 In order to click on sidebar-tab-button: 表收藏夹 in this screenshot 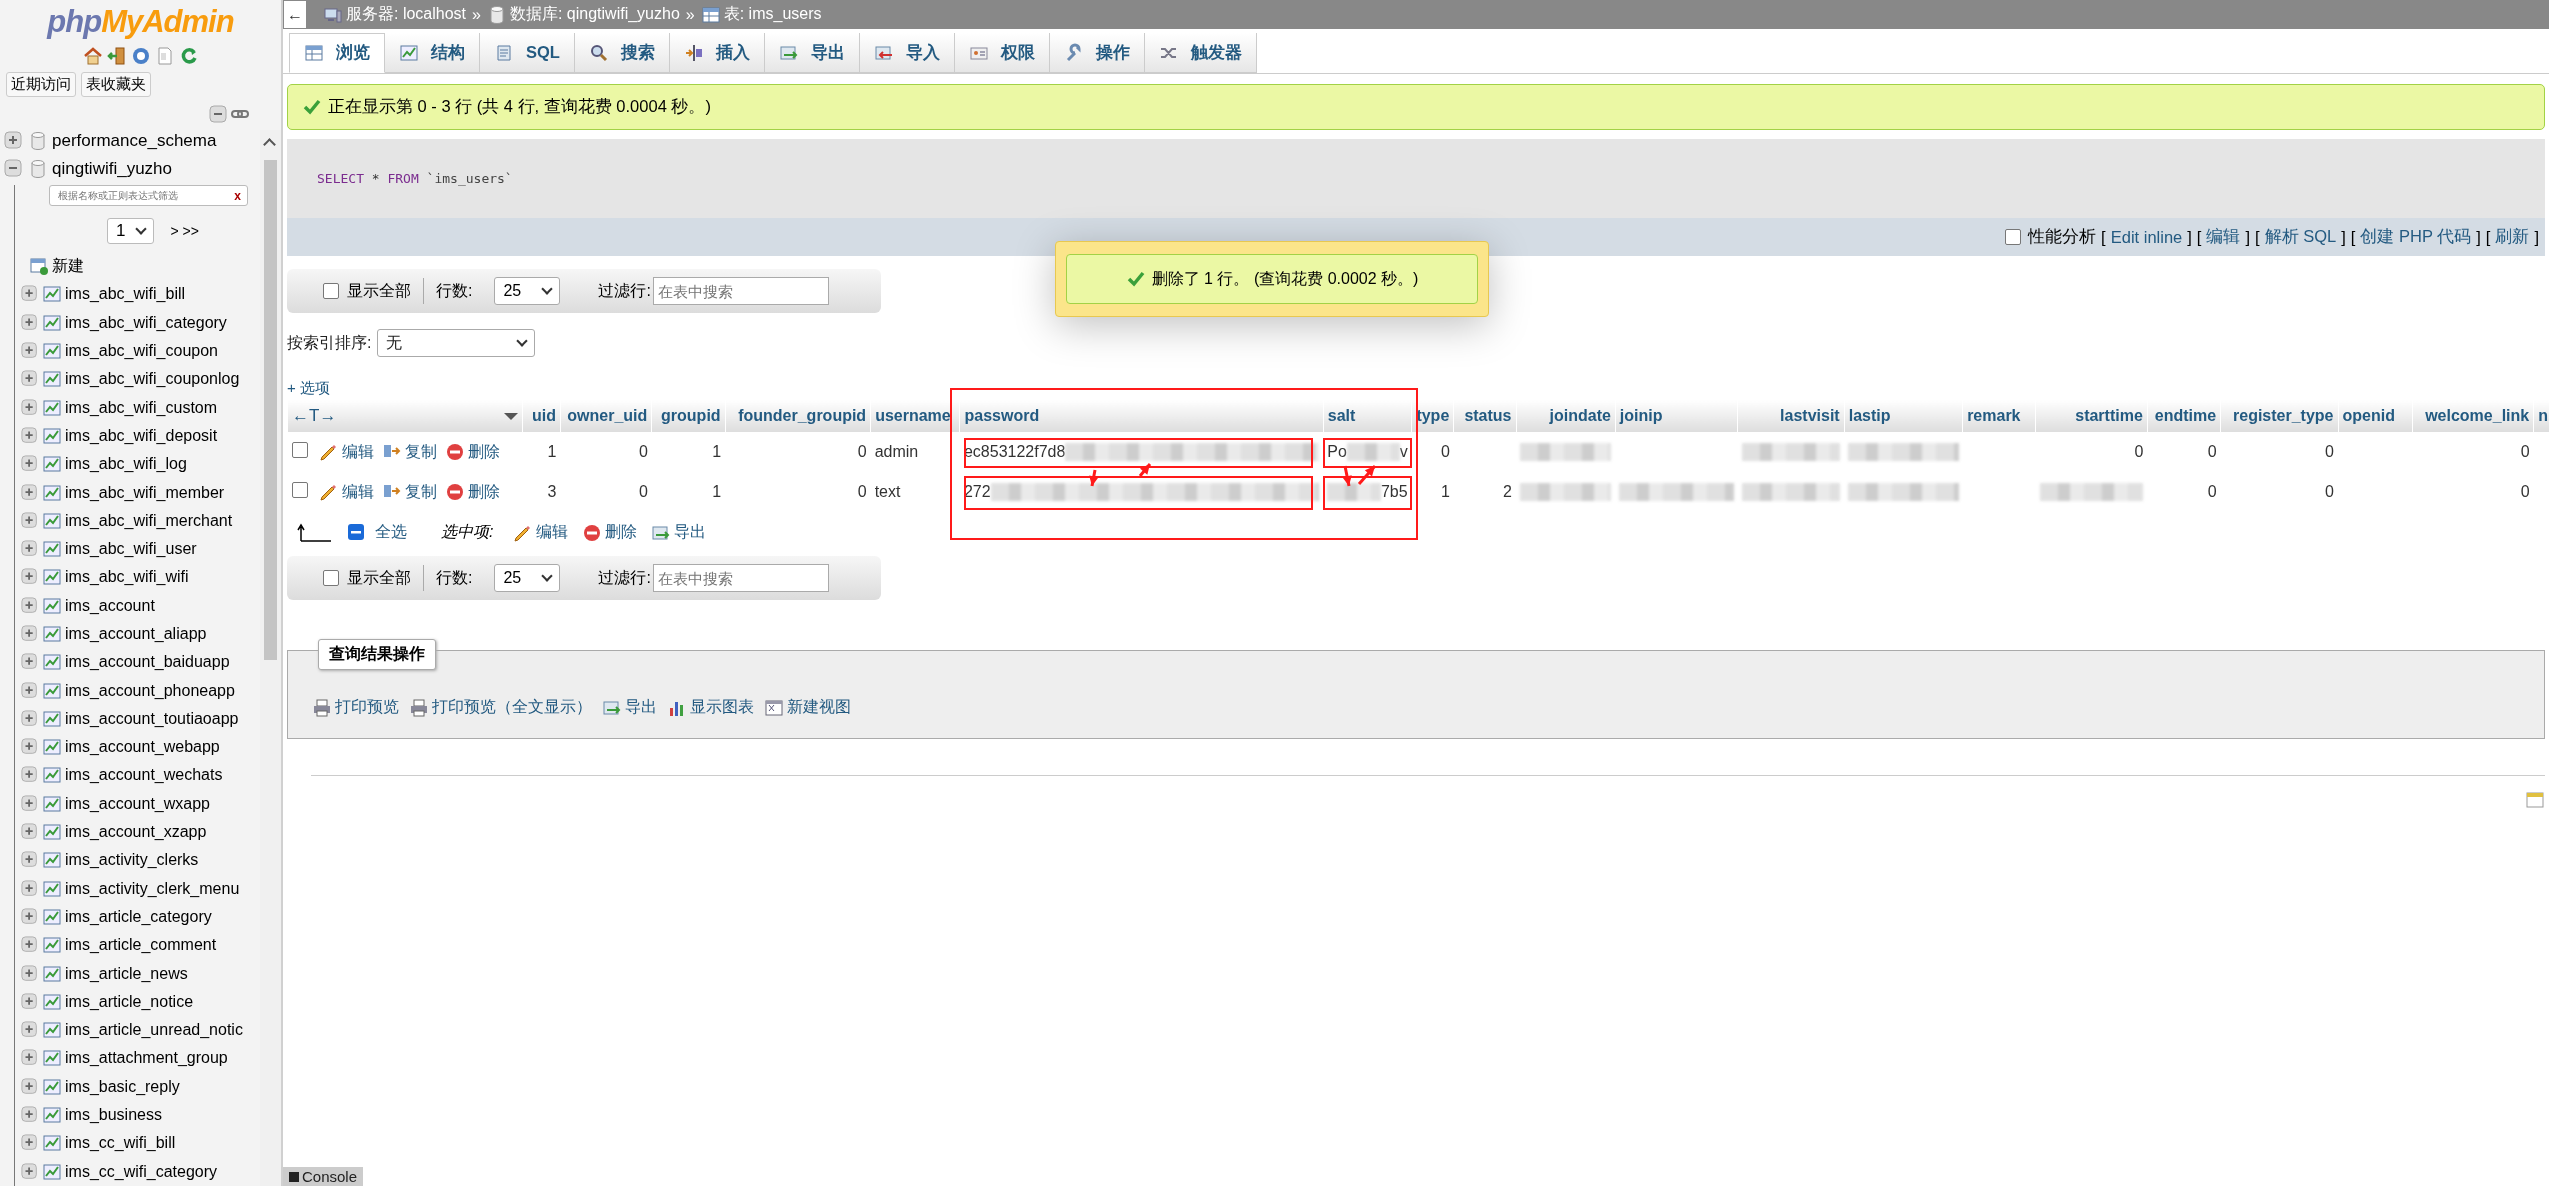, I will do `click(116, 84)`.